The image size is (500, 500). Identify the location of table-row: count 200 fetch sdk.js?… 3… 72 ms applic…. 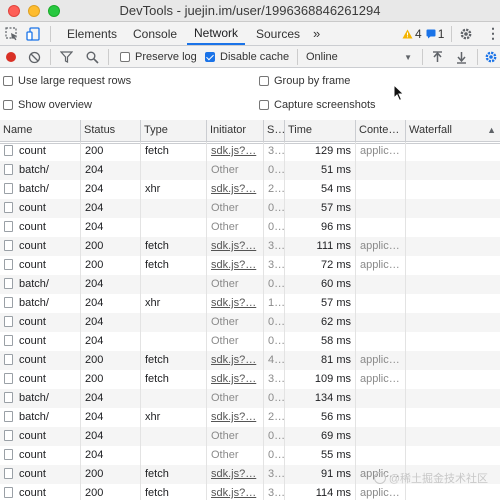
(250, 265).